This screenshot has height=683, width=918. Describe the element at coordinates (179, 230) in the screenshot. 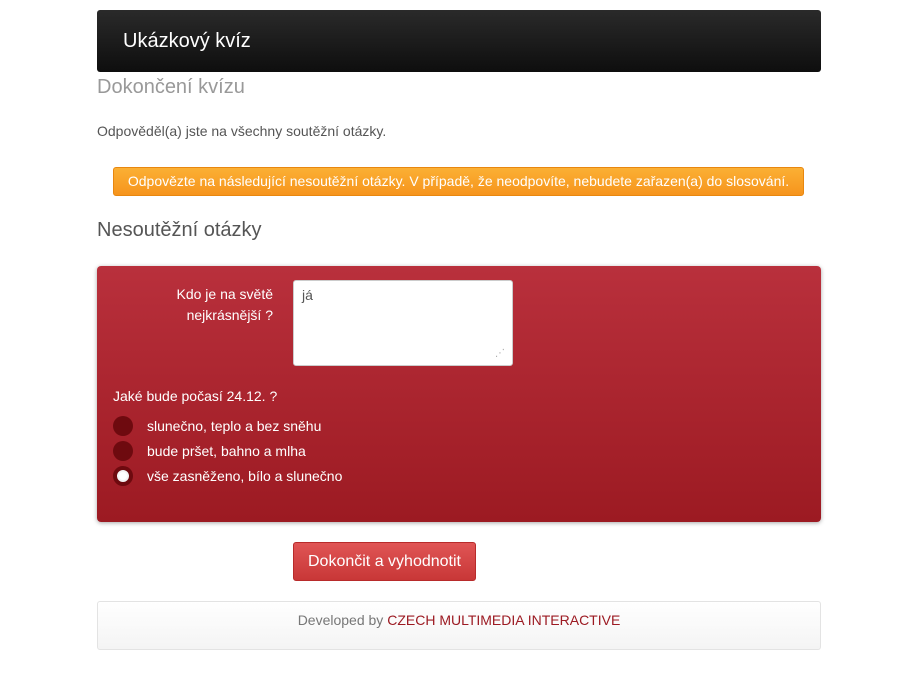

I see `section-title: Nesoutěžní otázky` at that location.